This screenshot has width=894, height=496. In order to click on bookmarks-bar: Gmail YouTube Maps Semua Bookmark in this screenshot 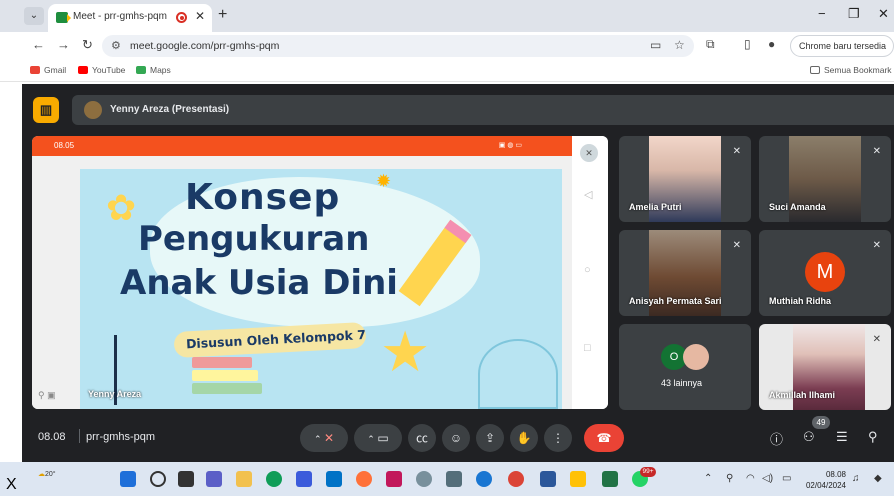, I will do `click(447, 71)`.